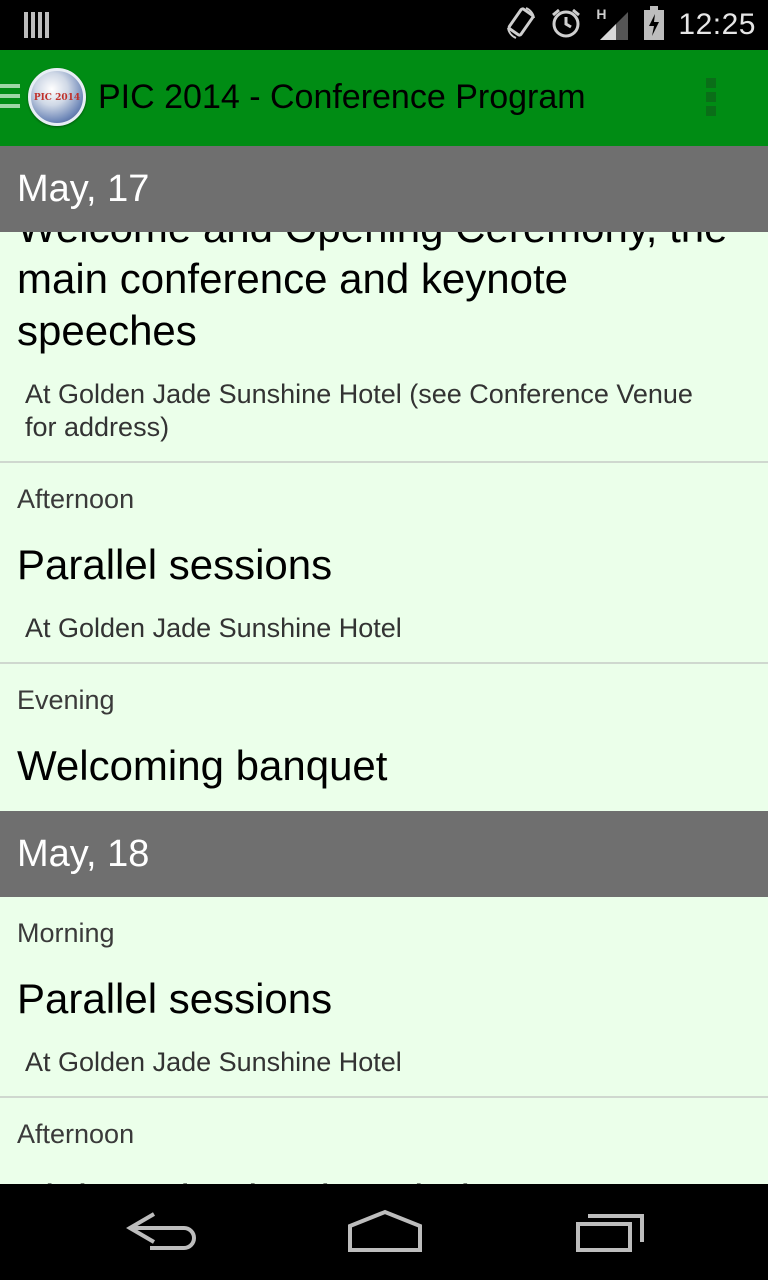  Describe the element at coordinates (107, 330) in the screenshot. I see `event-title: speeches` at that location.